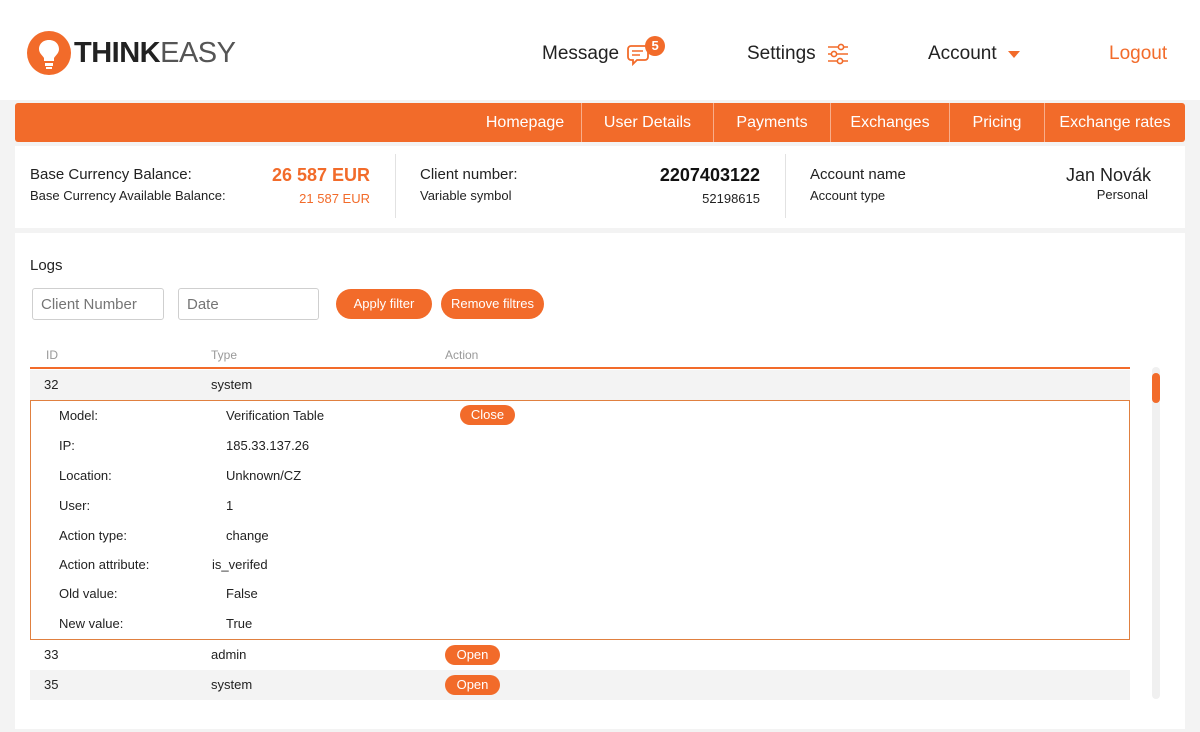  Describe the element at coordinates (580, 446) in the screenshot. I see `detail-row: IP: 185.33.137.26` at that location.